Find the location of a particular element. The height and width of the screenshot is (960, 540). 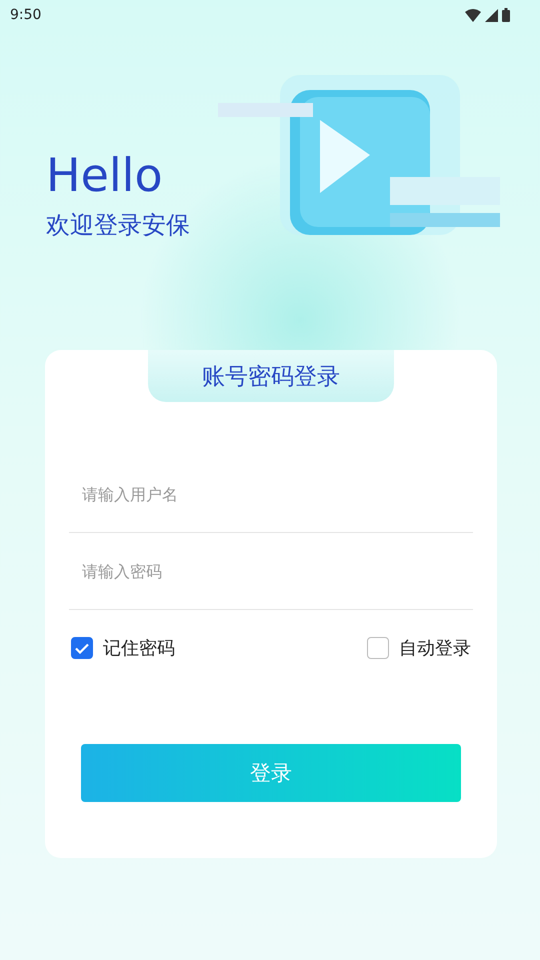

signal-icon is located at coordinates (491, 15).